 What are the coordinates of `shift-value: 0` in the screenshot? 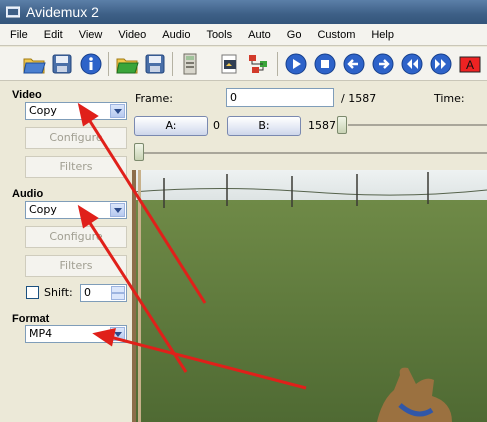 It's located at (87, 292).